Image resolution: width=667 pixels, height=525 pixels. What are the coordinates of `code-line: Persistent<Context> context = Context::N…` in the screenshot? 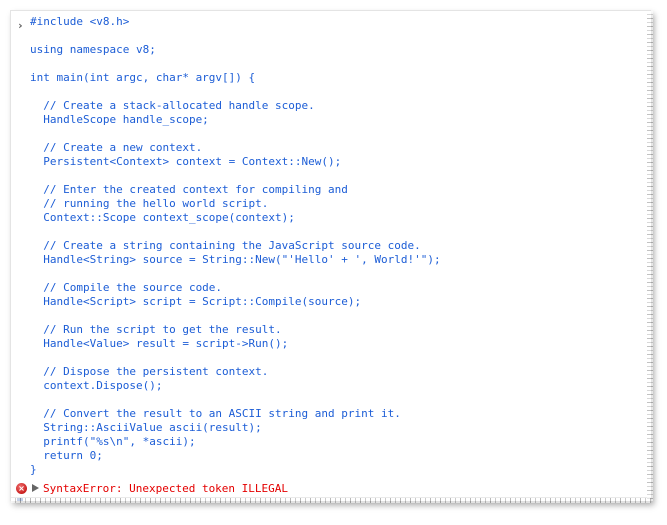 It's located at (186, 161).